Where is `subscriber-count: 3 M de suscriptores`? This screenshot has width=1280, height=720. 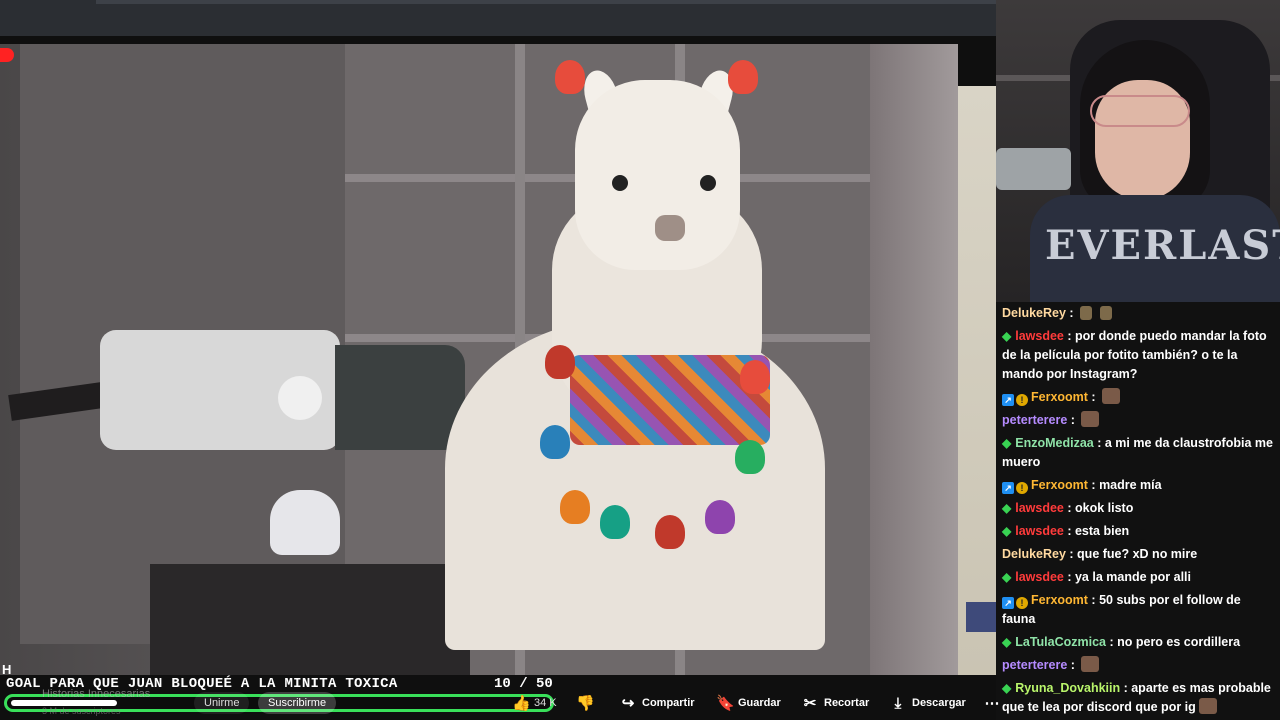
subscriber-count: 3 M de suscriptores is located at coordinates (81, 711).